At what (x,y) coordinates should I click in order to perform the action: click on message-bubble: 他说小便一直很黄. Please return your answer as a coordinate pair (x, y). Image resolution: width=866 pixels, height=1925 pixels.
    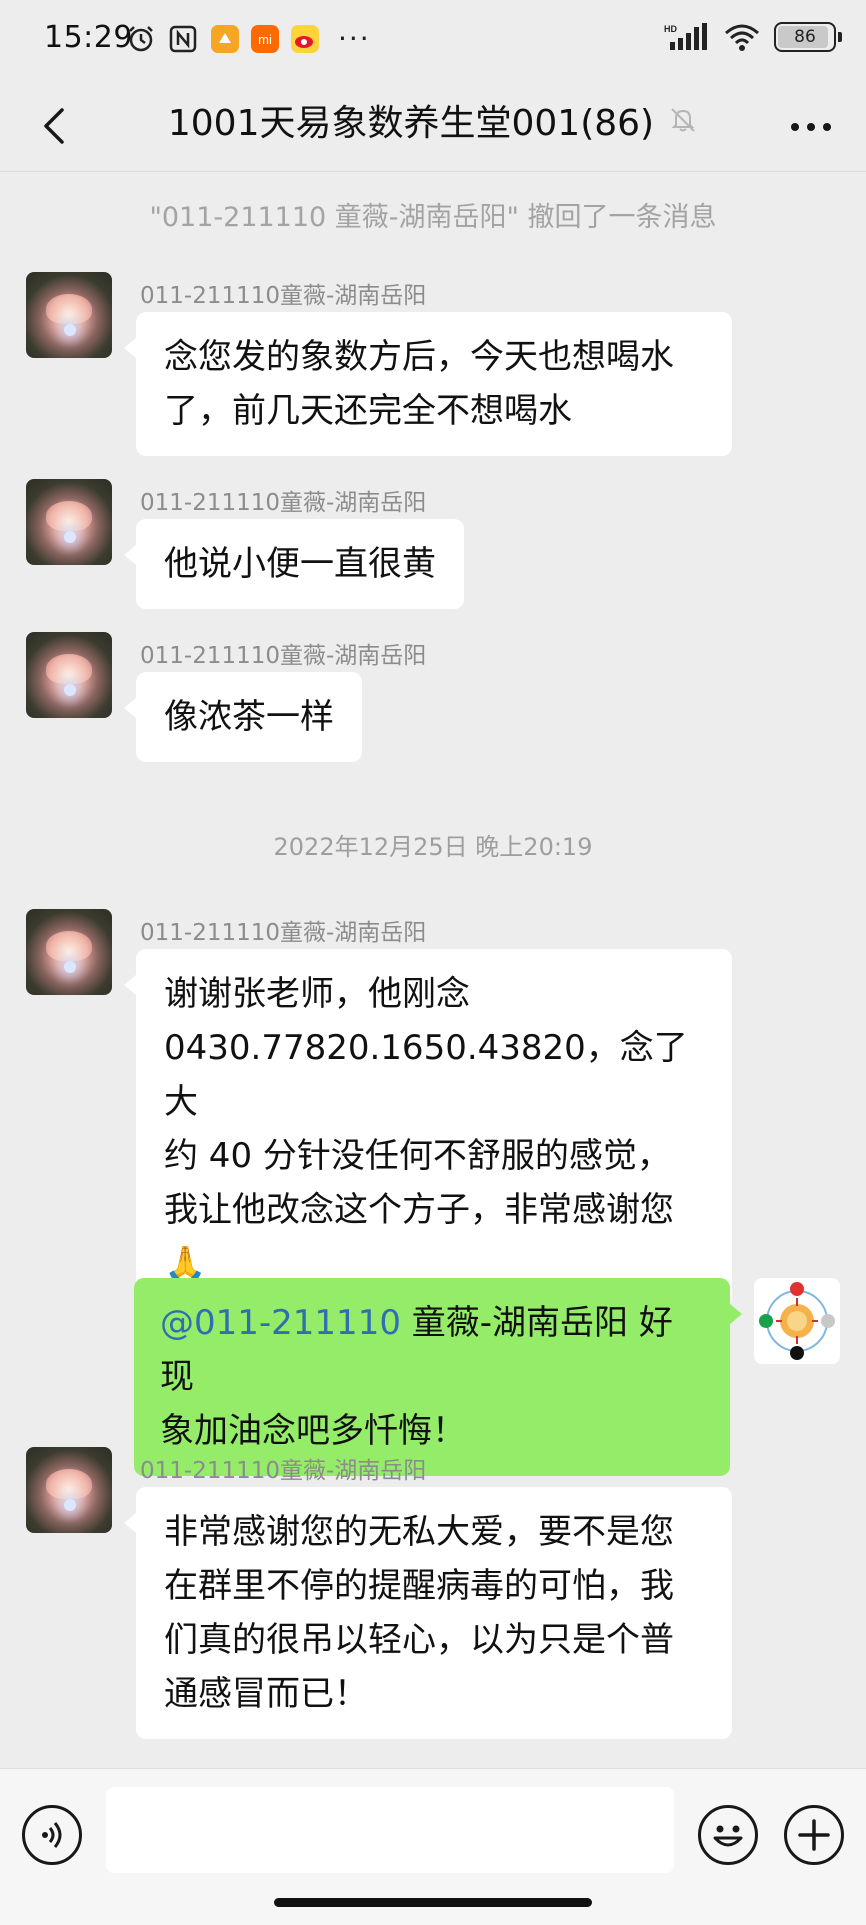
    Looking at the image, I should click on (294, 564).